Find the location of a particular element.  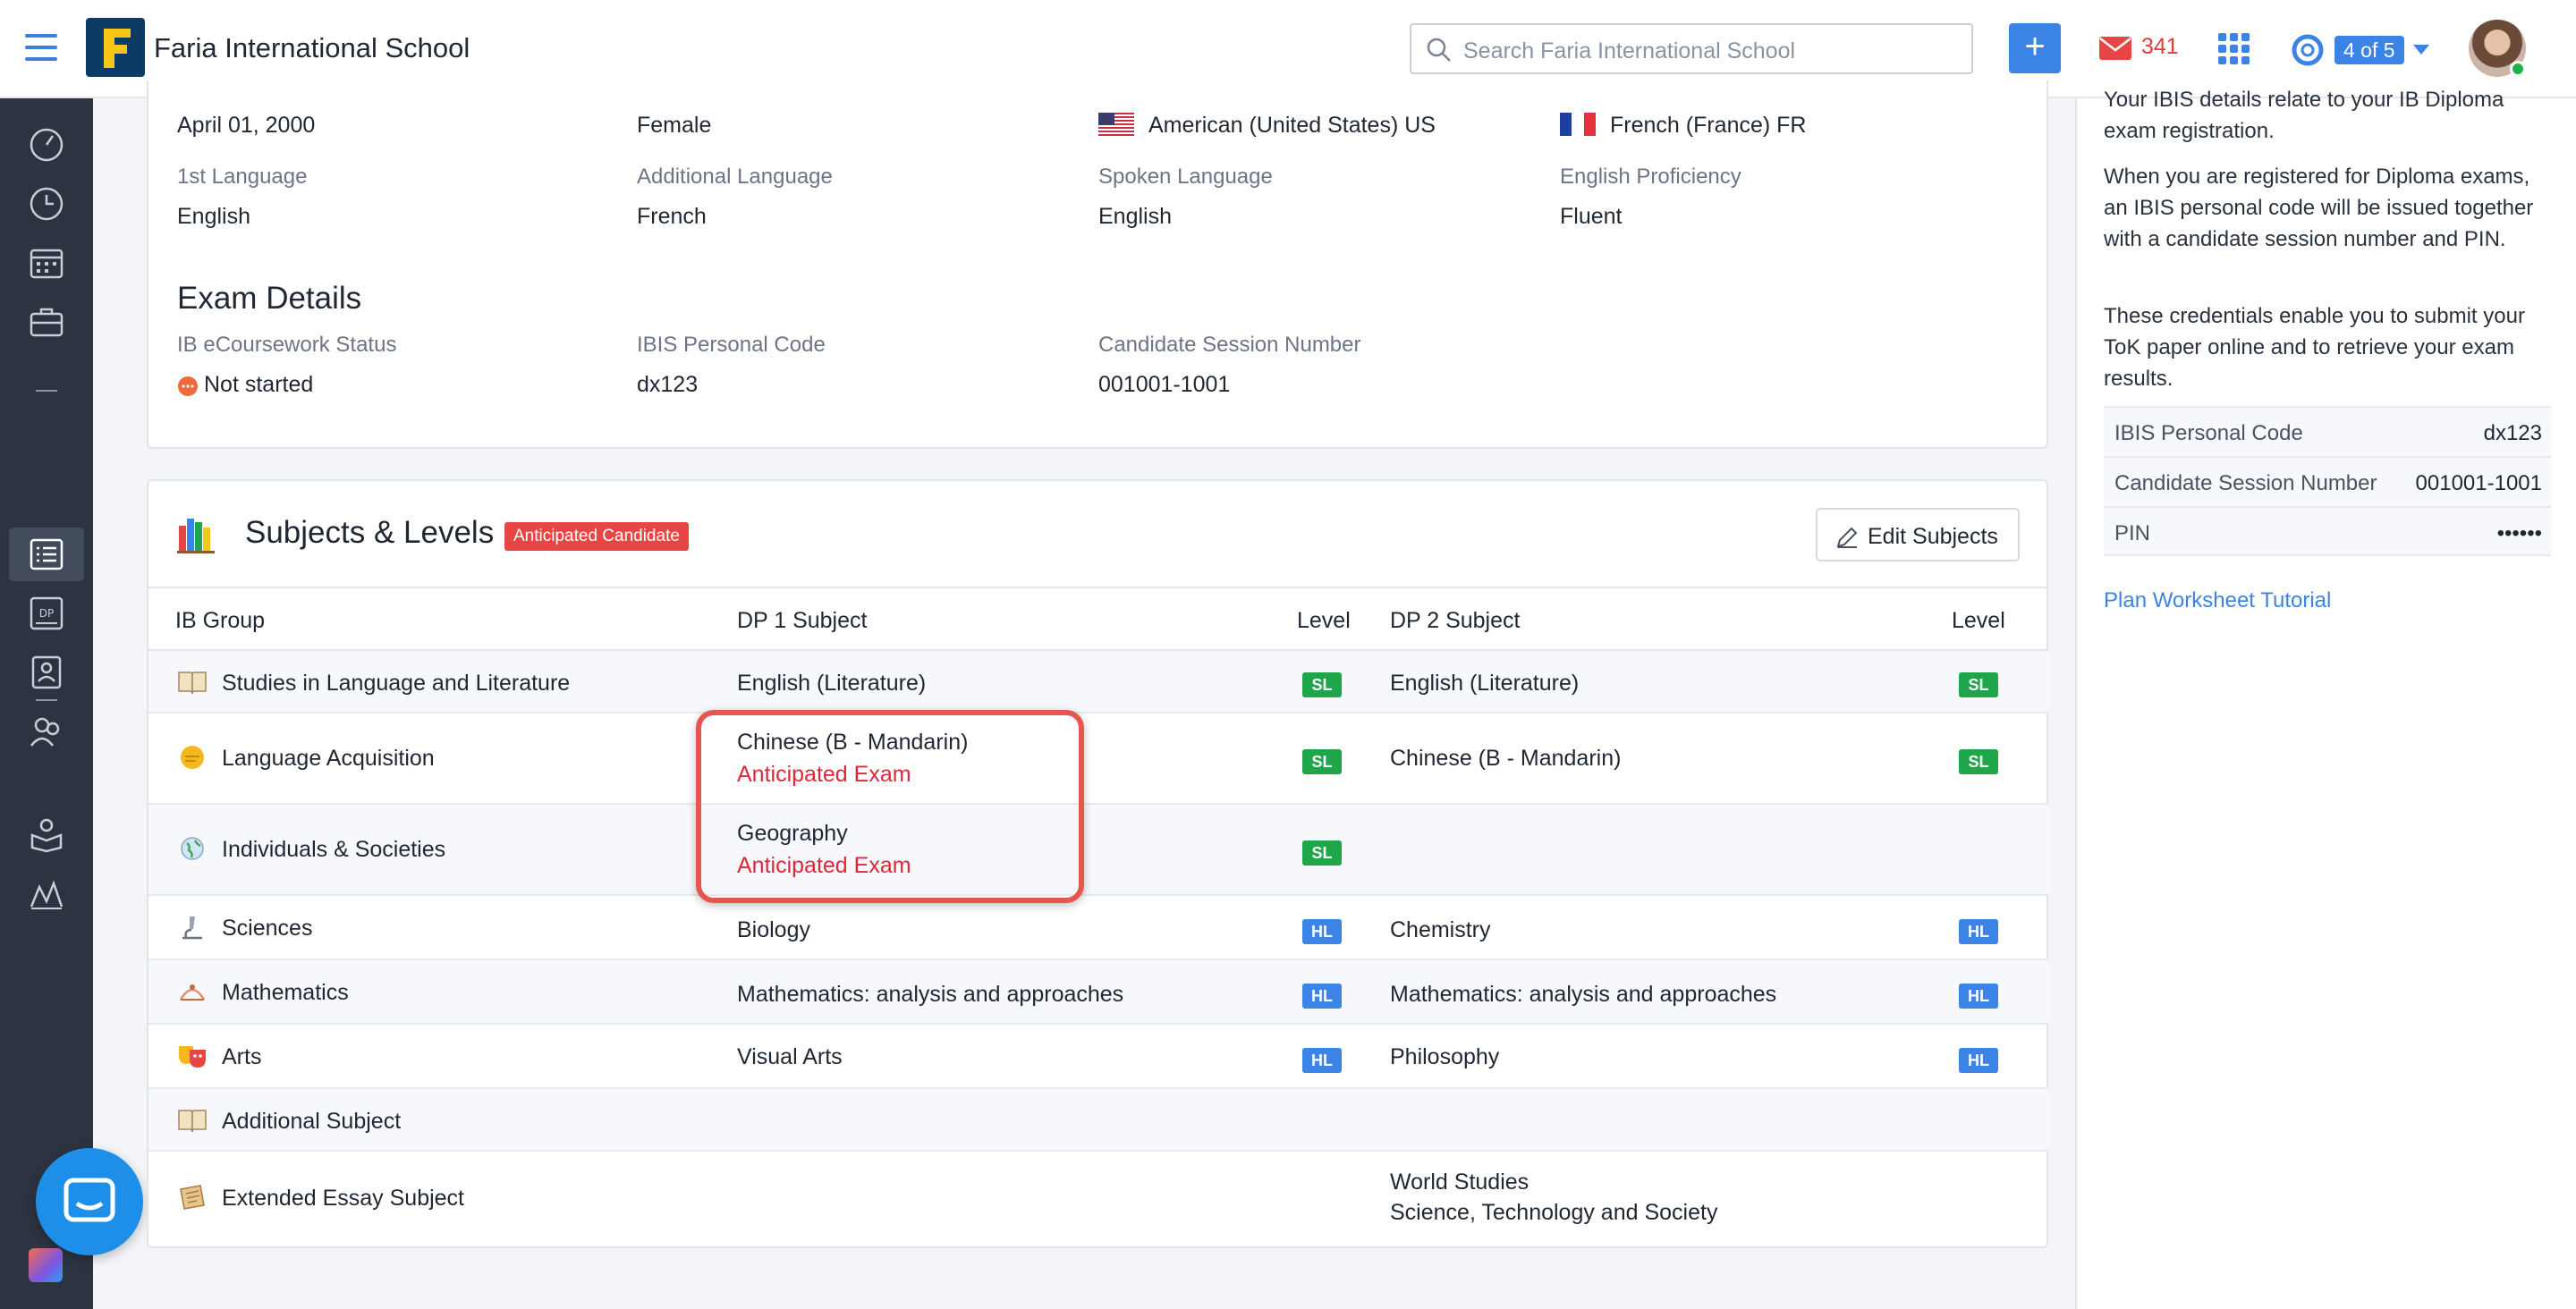

menu-icon is located at coordinates (41, 48).